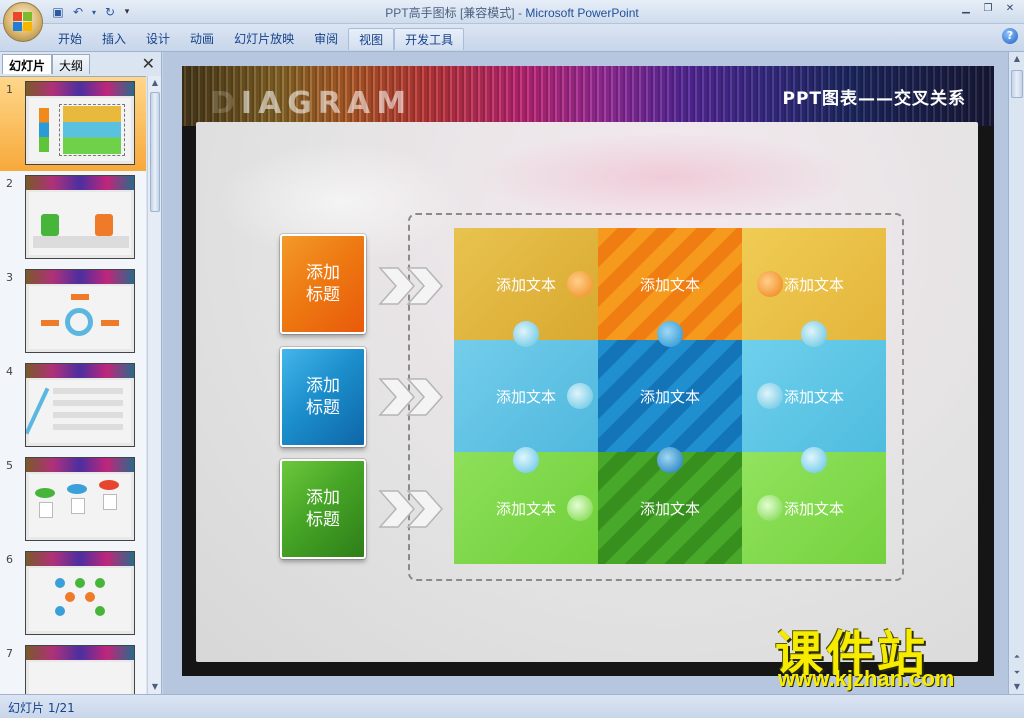 This screenshot has width=1024, height=718. Describe the element at coordinates (9, 371) in the screenshot. I see `thumbnail-number: 4` at that location.